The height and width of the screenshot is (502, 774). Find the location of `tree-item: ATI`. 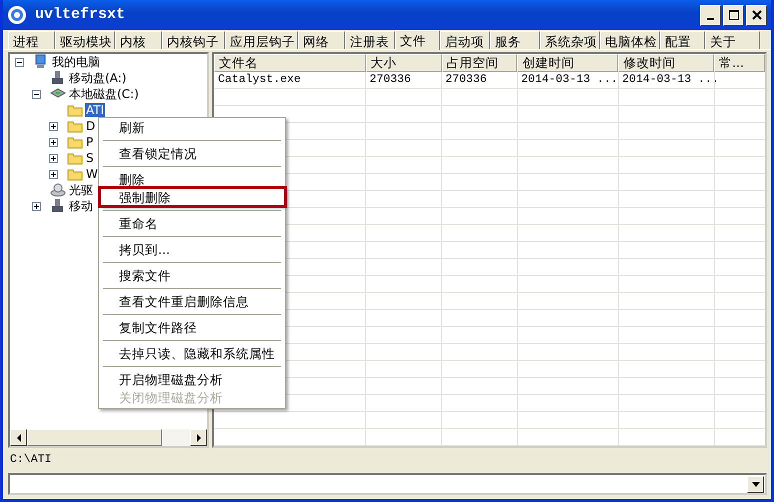

tree-item: ATI is located at coordinates (95, 110).